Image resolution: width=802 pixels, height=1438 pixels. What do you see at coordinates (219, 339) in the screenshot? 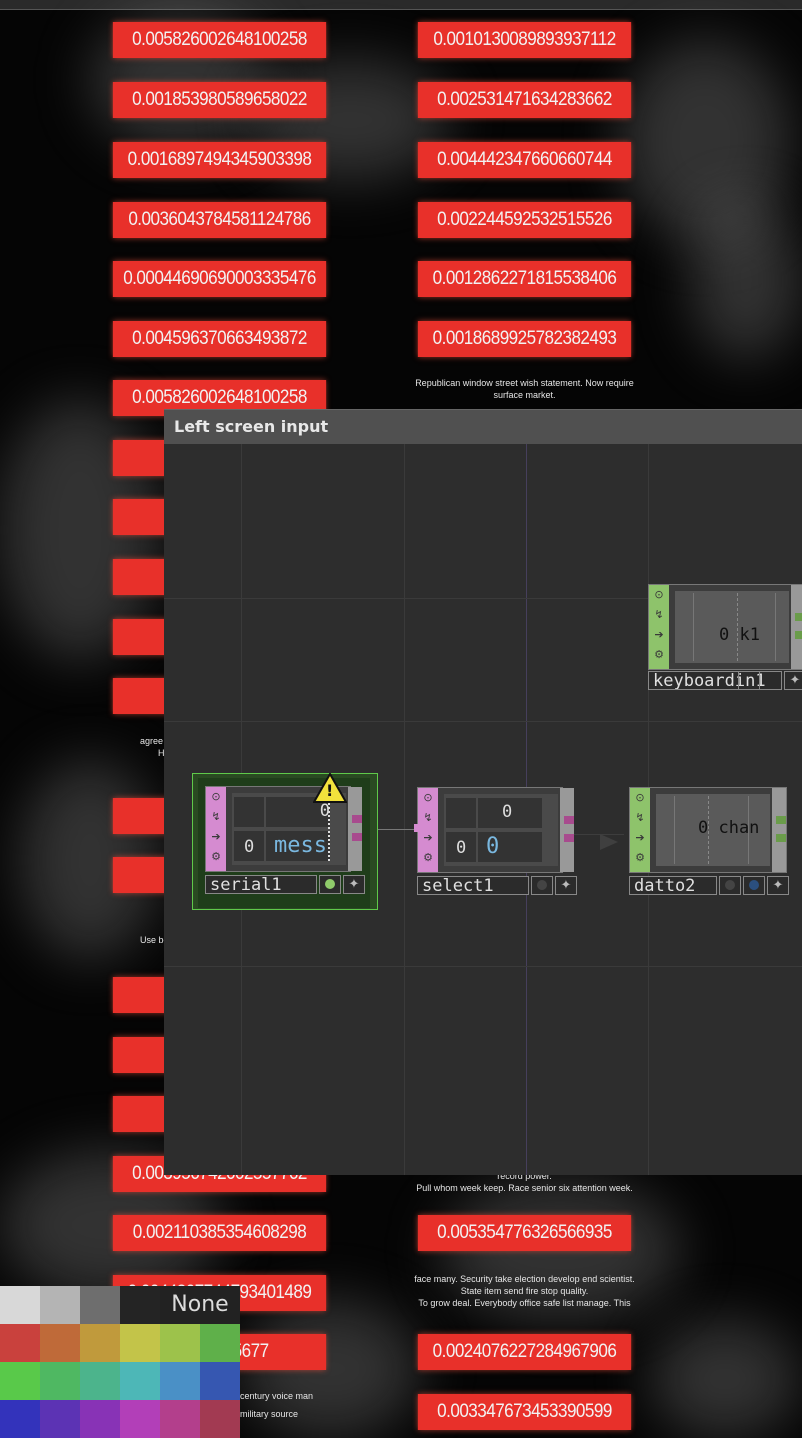
I see `bg-value-label: 0.004596370663493872` at bounding box center [219, 339].